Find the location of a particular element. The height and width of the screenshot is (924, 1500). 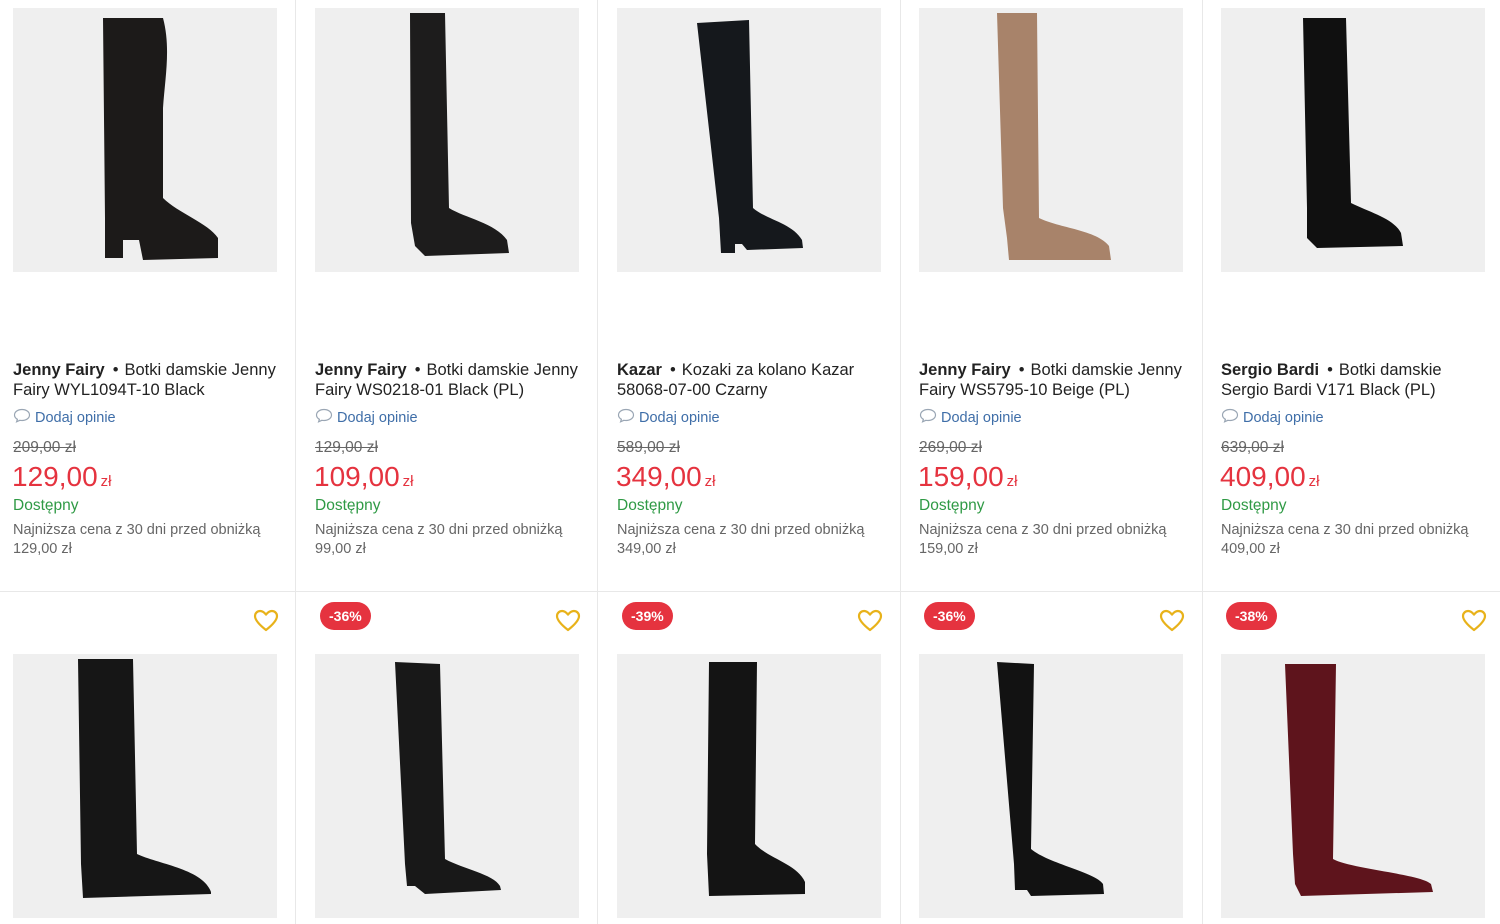

old-price: 589,00 zł is located at coordinates (648, 447).